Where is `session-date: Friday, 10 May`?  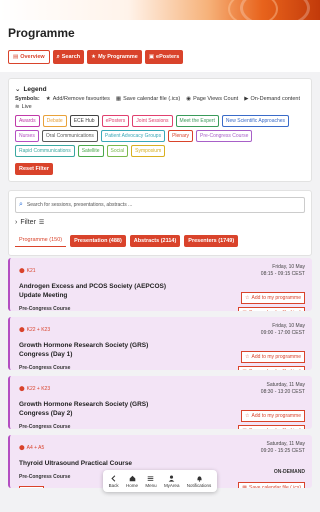
session-date: Friday, 10 May is located at coordinates (288, 326).